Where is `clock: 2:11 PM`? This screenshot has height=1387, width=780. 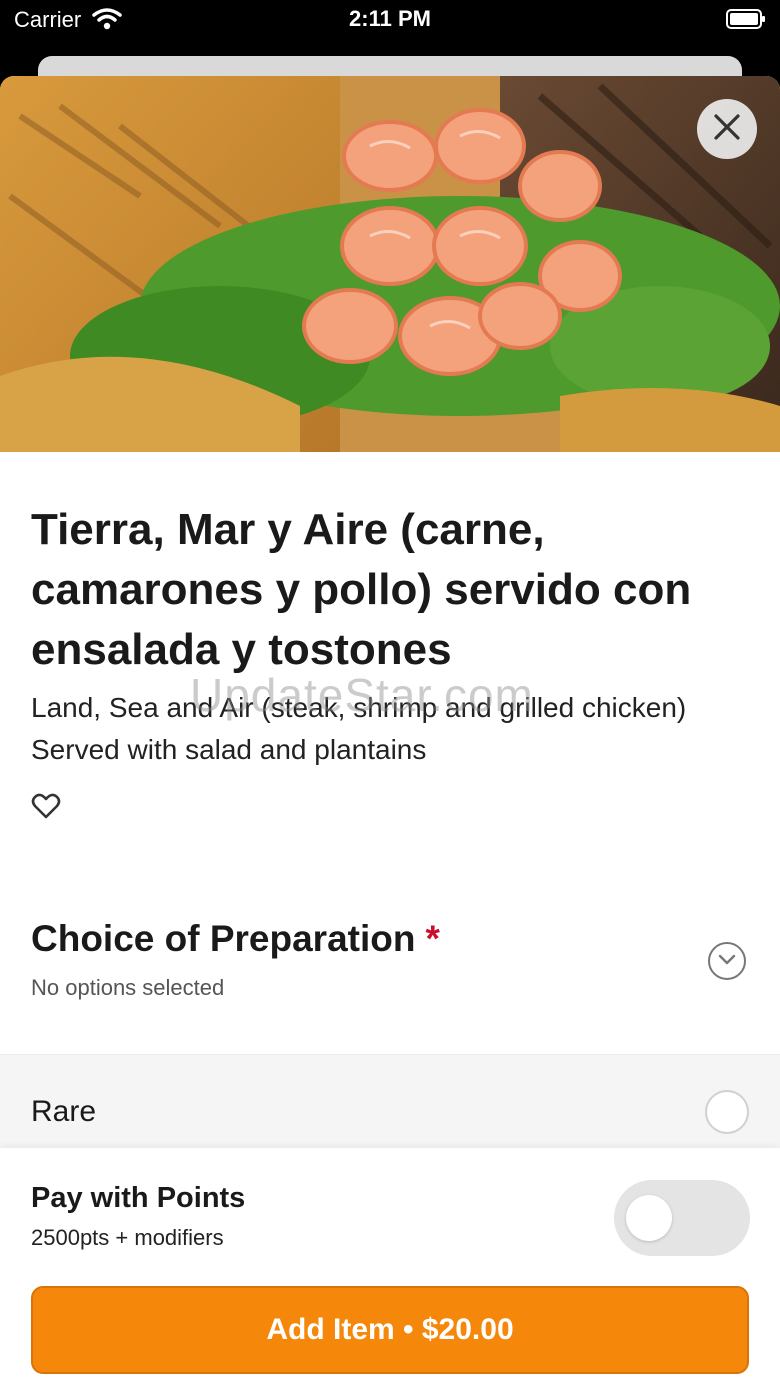 clock: 2:11 PM is located at coordinates (390, 18).